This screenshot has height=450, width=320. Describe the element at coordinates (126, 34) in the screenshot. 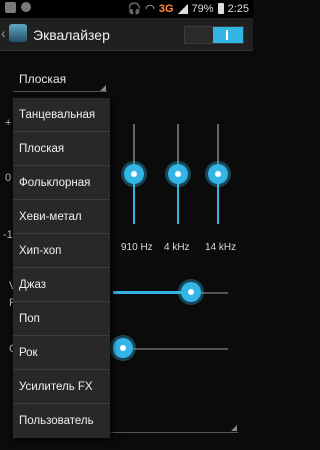

I see `action-bar: ‹ Эквалайзер` at that location.